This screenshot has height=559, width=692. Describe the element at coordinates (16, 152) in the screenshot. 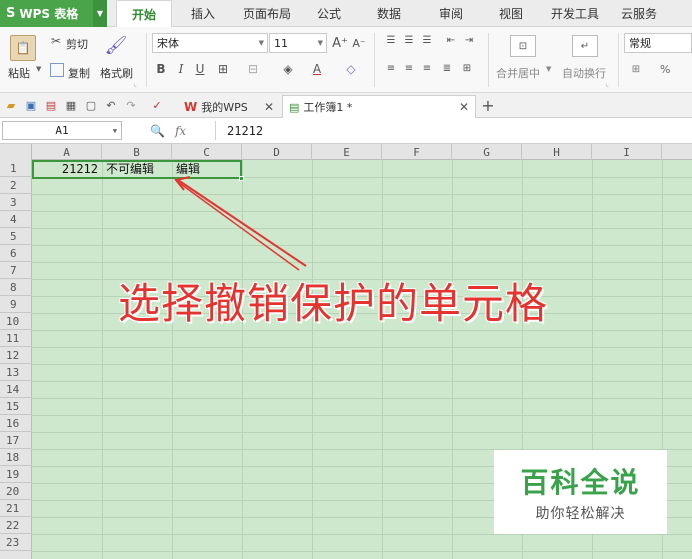

I see `select-all-corner` at that location.